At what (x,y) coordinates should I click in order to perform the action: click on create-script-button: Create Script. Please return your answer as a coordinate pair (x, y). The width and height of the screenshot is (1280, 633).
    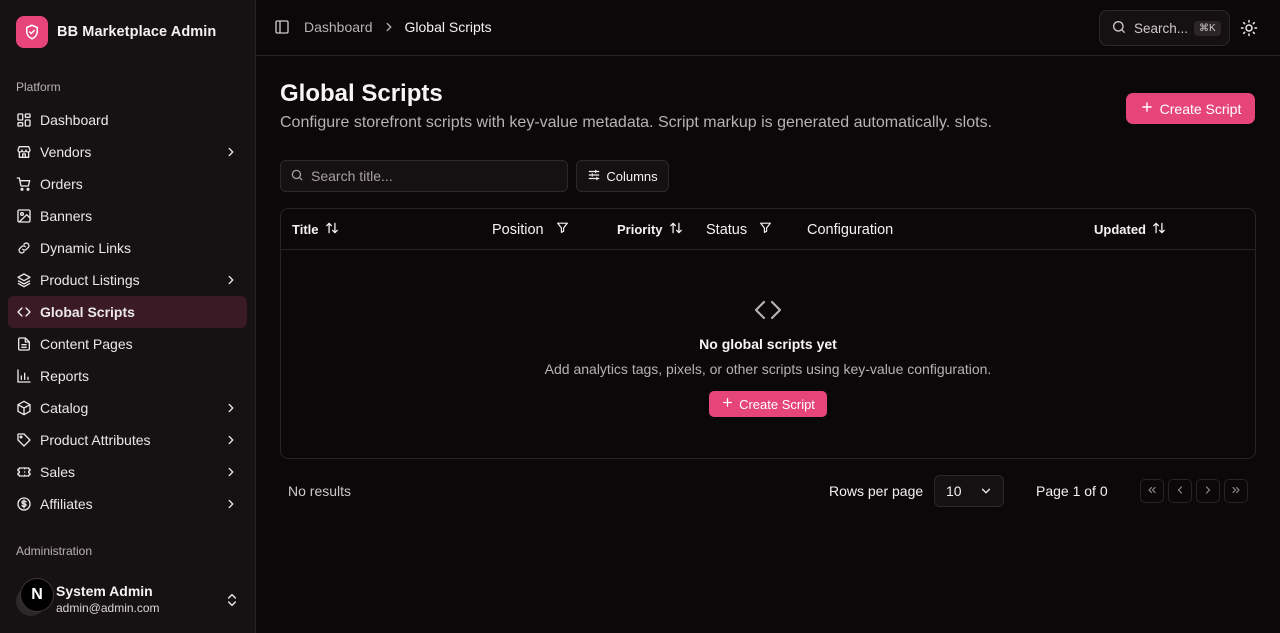
    Looking at the image, I should click on (1190, 108).